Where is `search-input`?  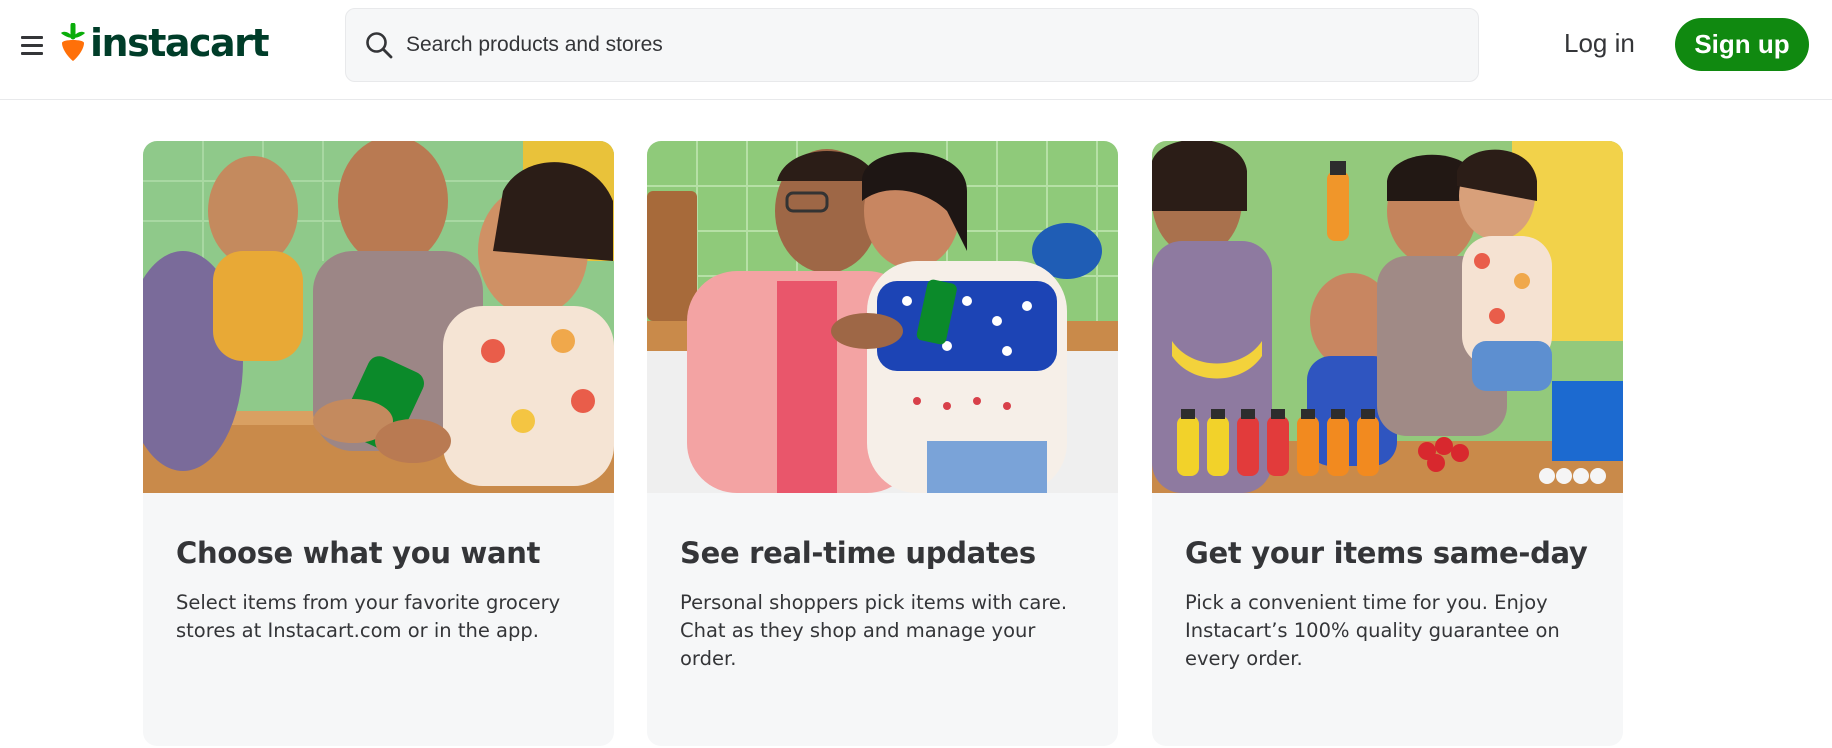 search-input is located at coordinates (856, 45).